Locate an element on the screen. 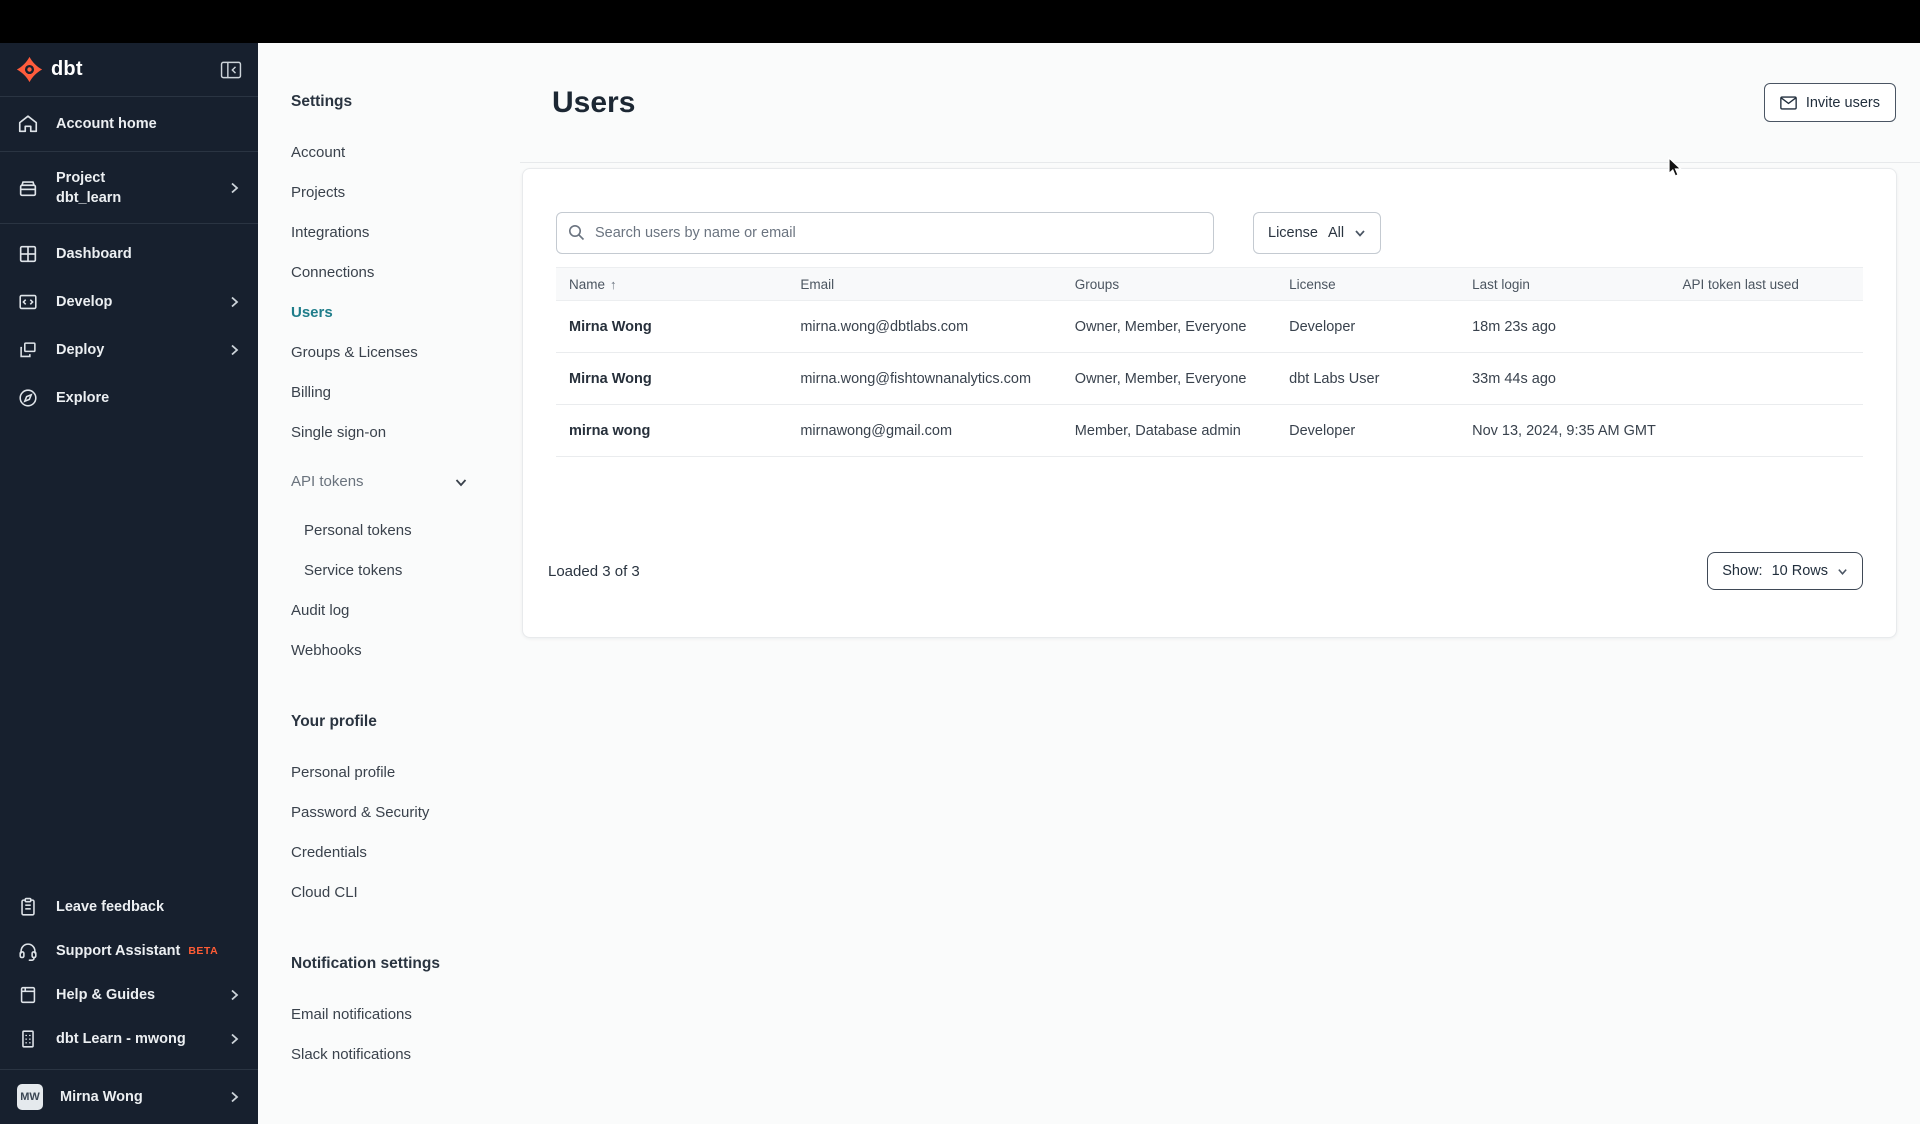 The width and height of the screenshot is (1920, 1124). sidebar-item-develop: Develop is located at coordinates (129, 302).